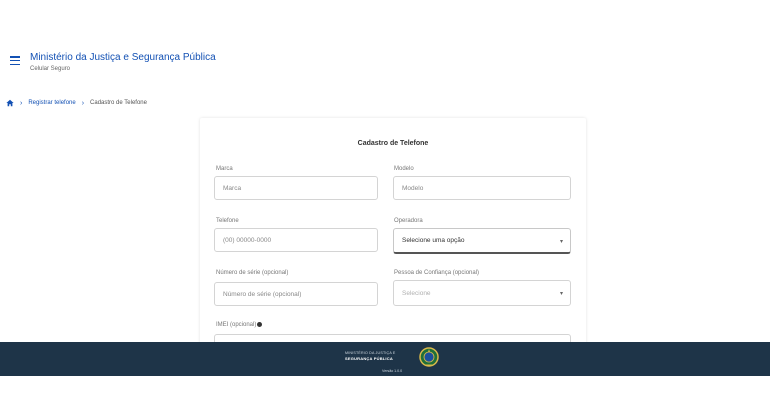 The width and height of the screenshot is (770, 420). What do you see at coordinates (370, 353) in the screenshot?
I see `footer-ministry-line1: MINISTÉRIO DA JUSTIÇA E` at bounding box center [370, 353].